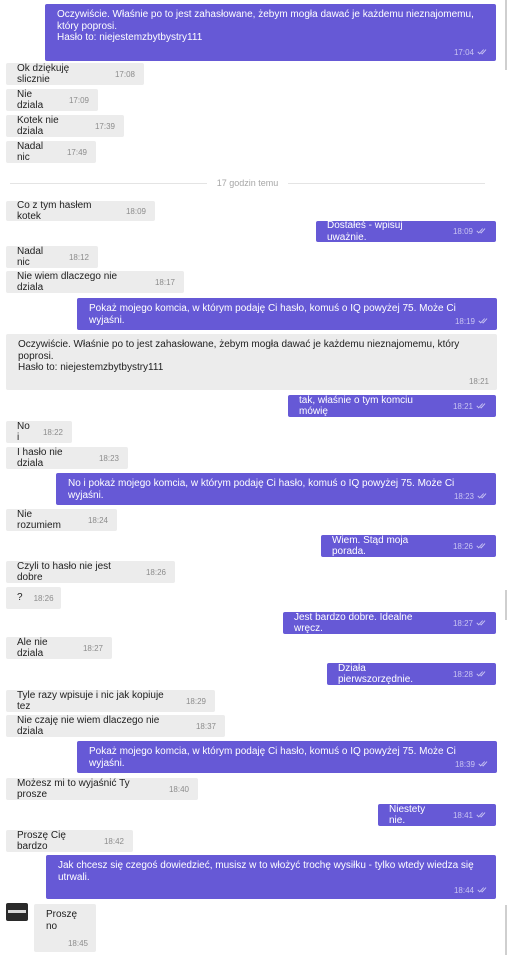 Image resolution: width=507 pixels, height=960 pixels. What do you see at coordinates (108, 183) in the screenshot?
I see `divider-line-left` at bounding box center [108, 183].